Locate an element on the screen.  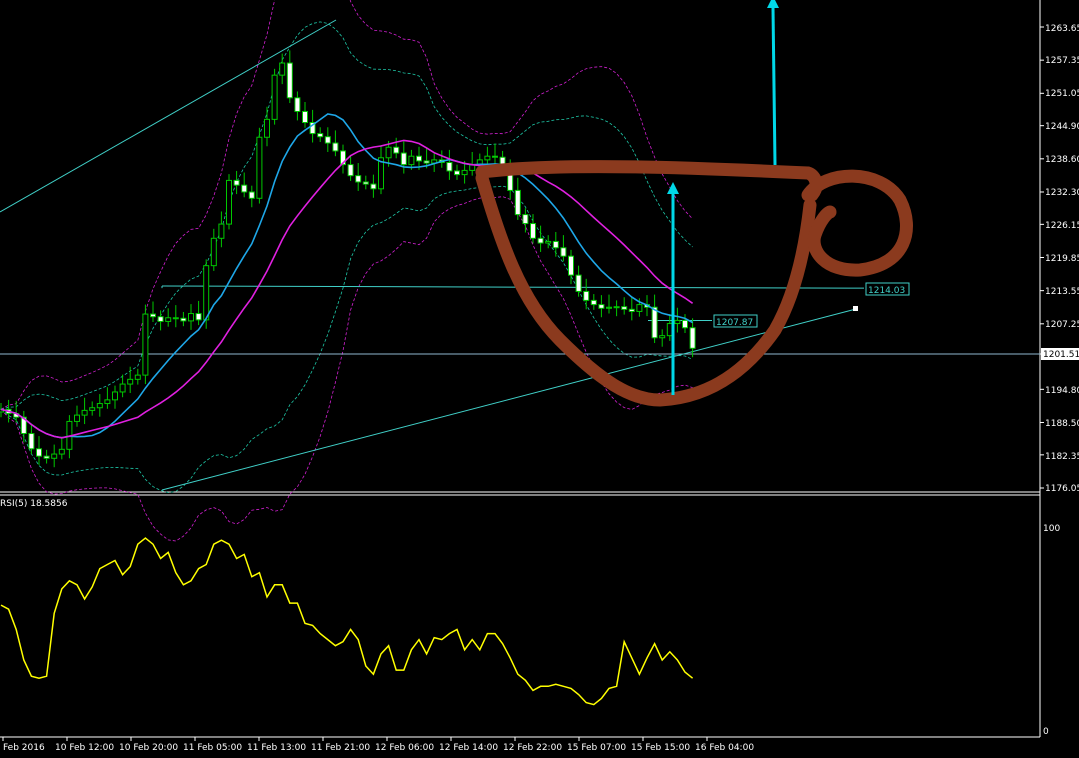
time-tick: 11 Feb 13:00 is located at coordinates (276, 748).